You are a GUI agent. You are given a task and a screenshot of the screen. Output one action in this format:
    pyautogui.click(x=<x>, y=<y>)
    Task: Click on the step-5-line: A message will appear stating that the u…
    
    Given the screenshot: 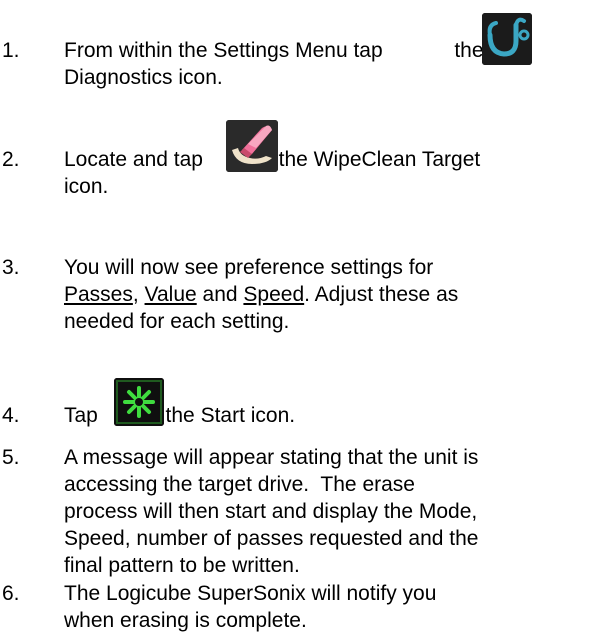 What is the action you would take?
    pyautogui.click(x=271, y=457)
    